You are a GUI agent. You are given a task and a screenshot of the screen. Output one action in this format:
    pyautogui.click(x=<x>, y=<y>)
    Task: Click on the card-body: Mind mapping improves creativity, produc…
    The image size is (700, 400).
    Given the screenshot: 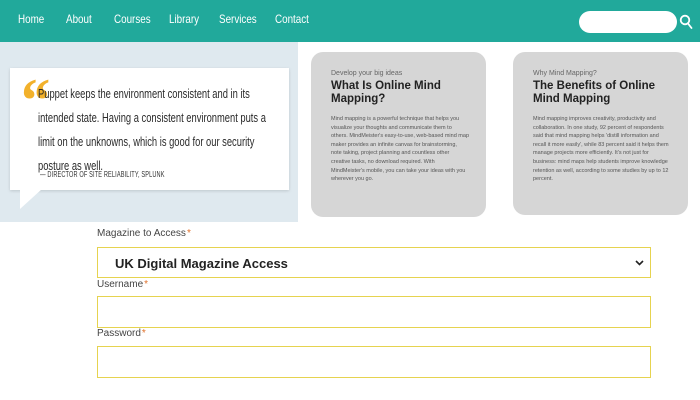 What is the action you would take?
    pyautogui.click(x=601, y=149)
    